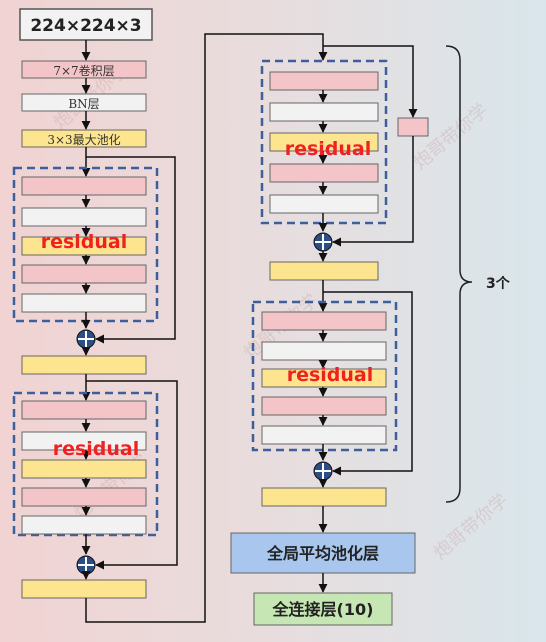 Image resolution: width=546 pixels, height=642 pixels. What do you see at coordinates (324, 321) in the screenshot?
I see `block4-conv1` at bounding box center [324, 321].